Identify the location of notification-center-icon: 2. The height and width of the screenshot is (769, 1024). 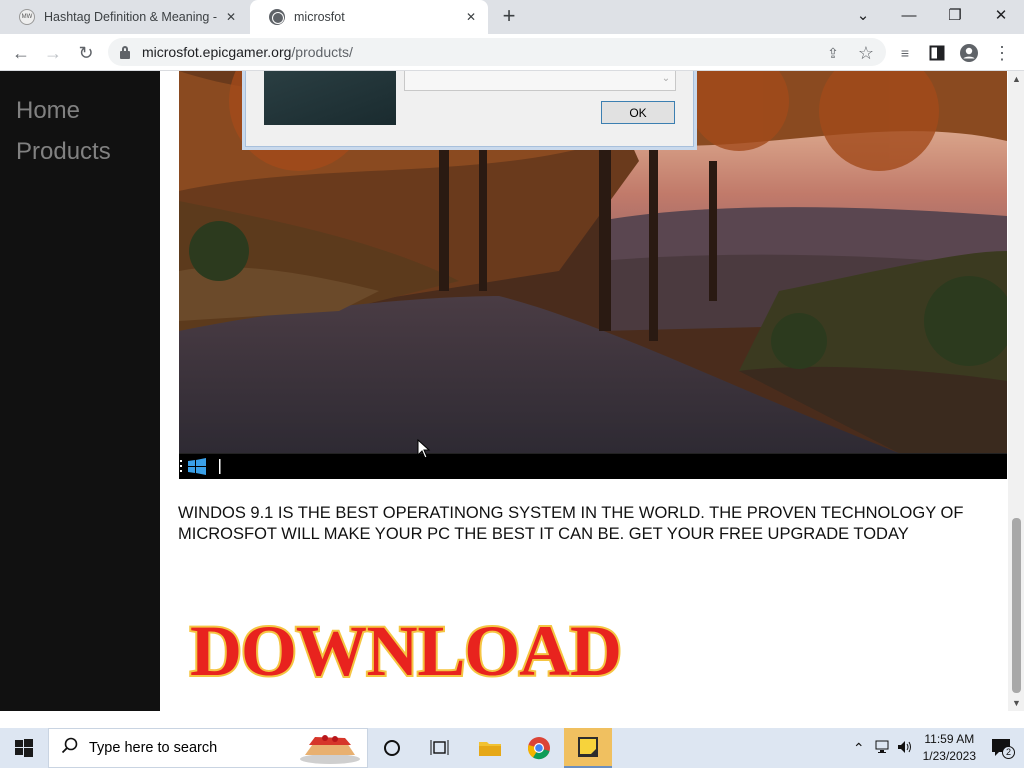
(1002, 748).